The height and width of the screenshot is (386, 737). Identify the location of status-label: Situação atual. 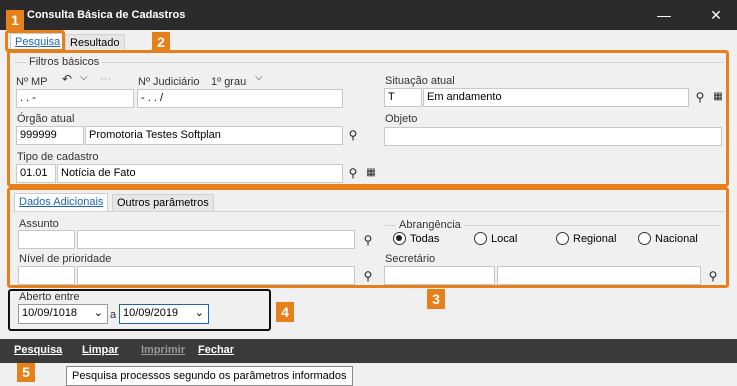
(420, 81).